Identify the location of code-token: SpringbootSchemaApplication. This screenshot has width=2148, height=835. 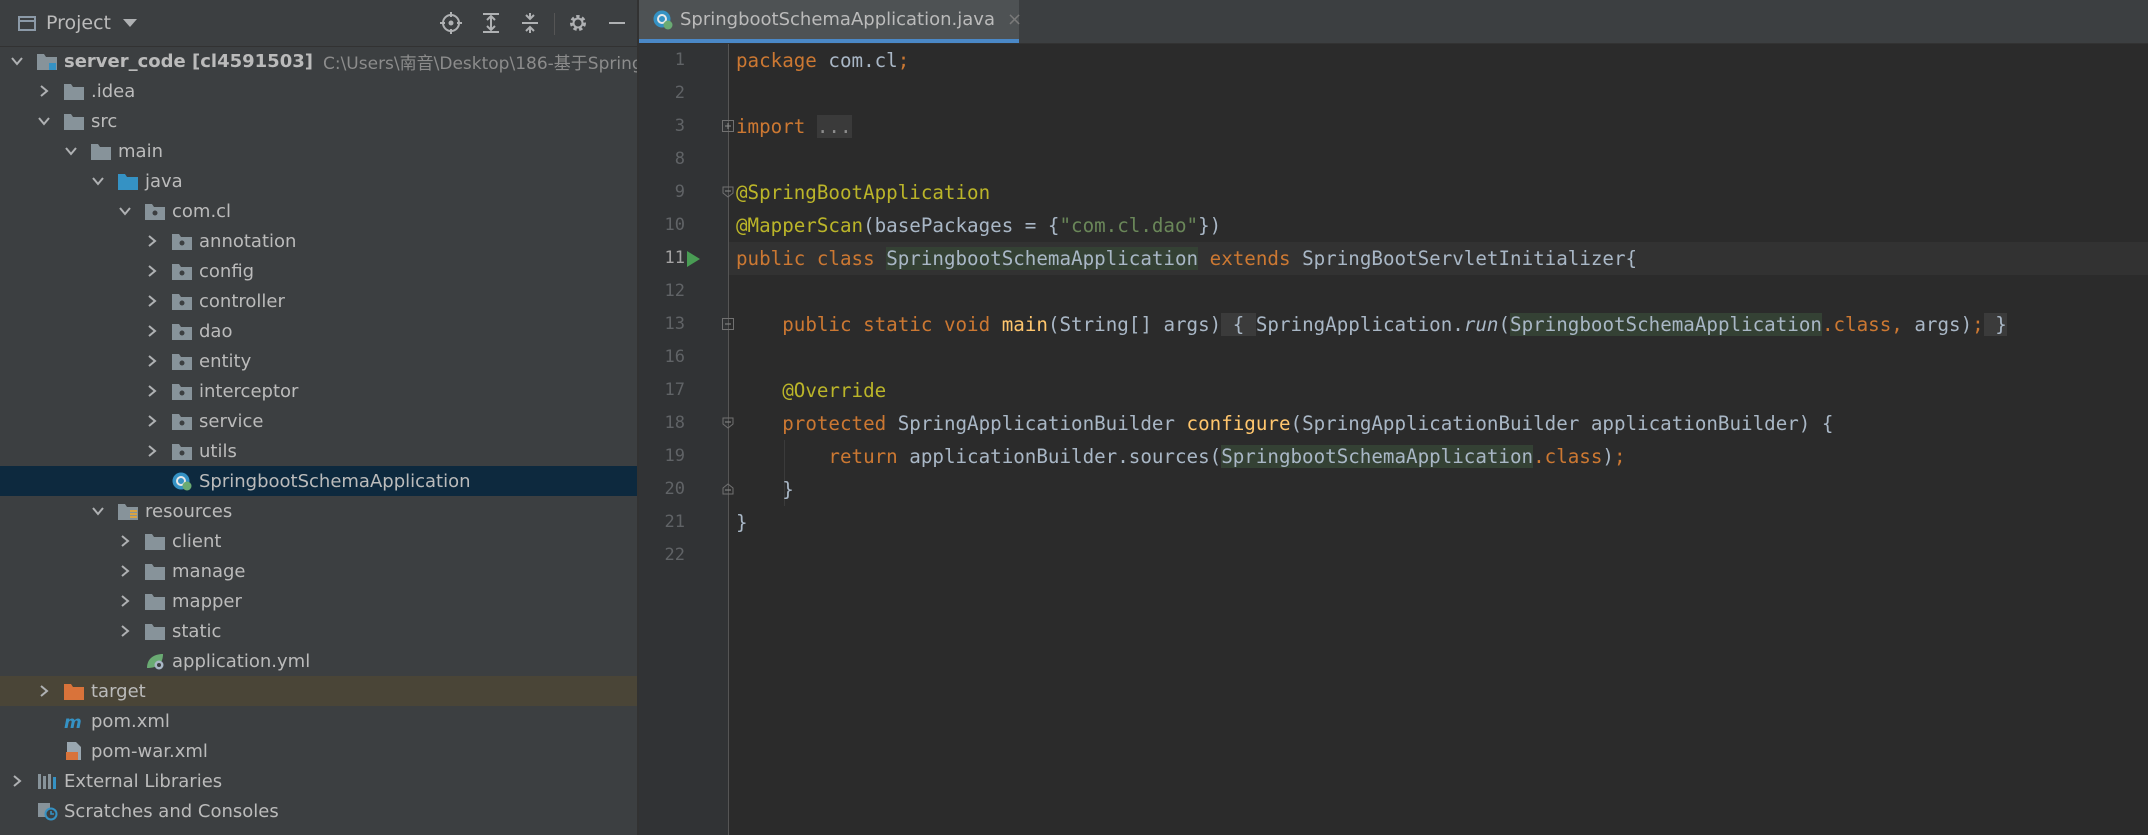
(1666, 324).